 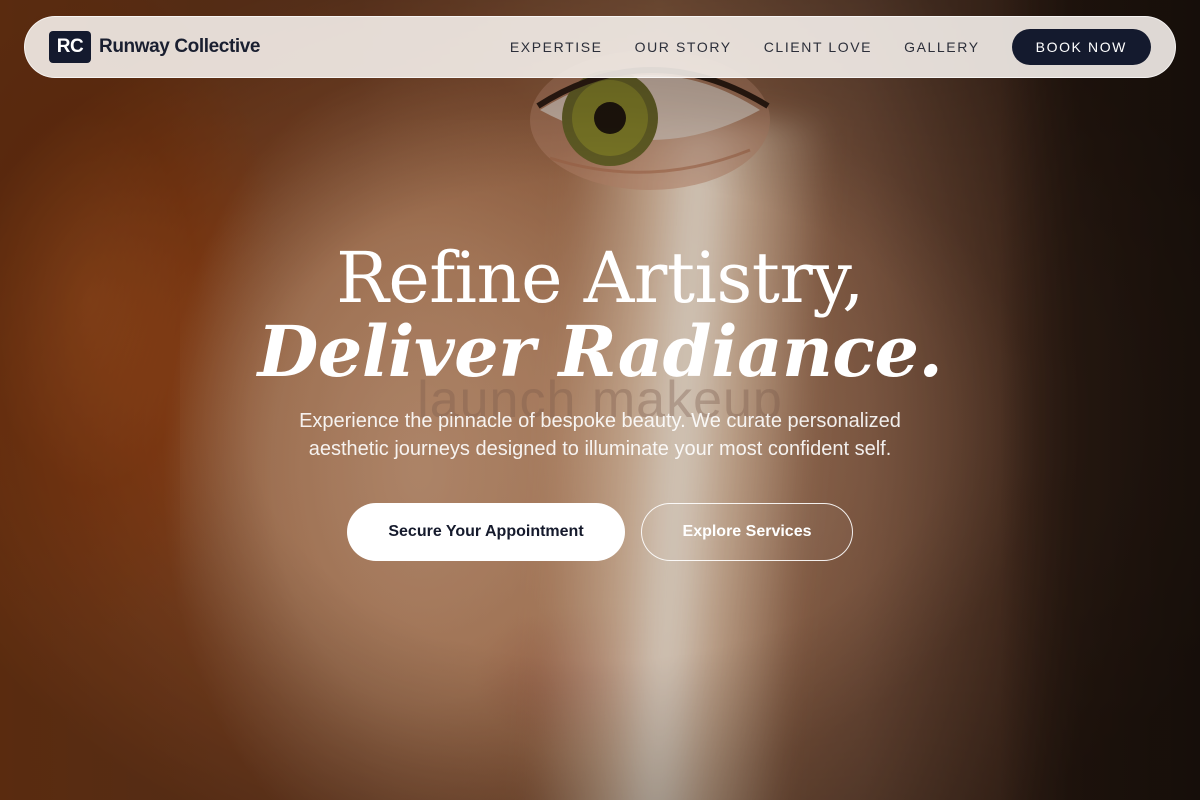 What do you see at coordinates (486, 532) in the screenshot?
I see `secure-appointment-button: Secure Your Appointment` at bounding box center [486, 532].